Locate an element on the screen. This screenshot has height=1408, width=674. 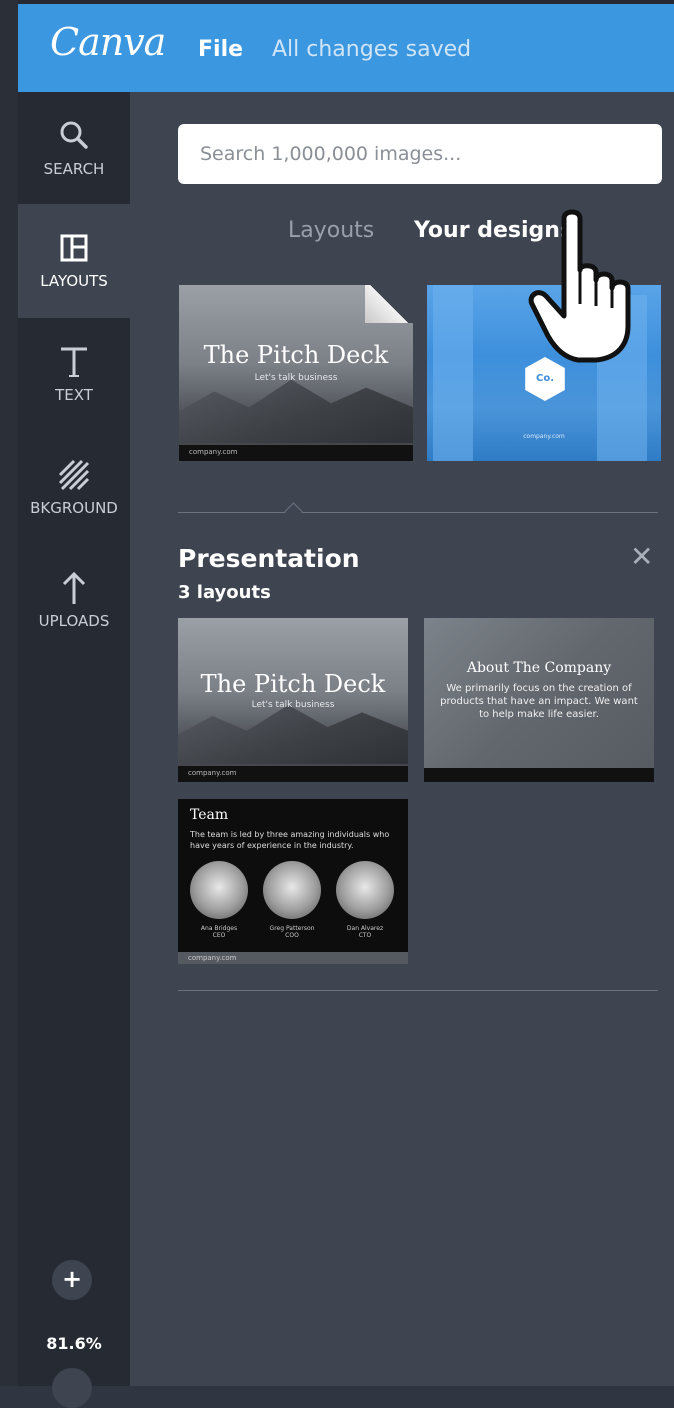
sidebar-item-label: TEXT is located at coordinates (74, 395).